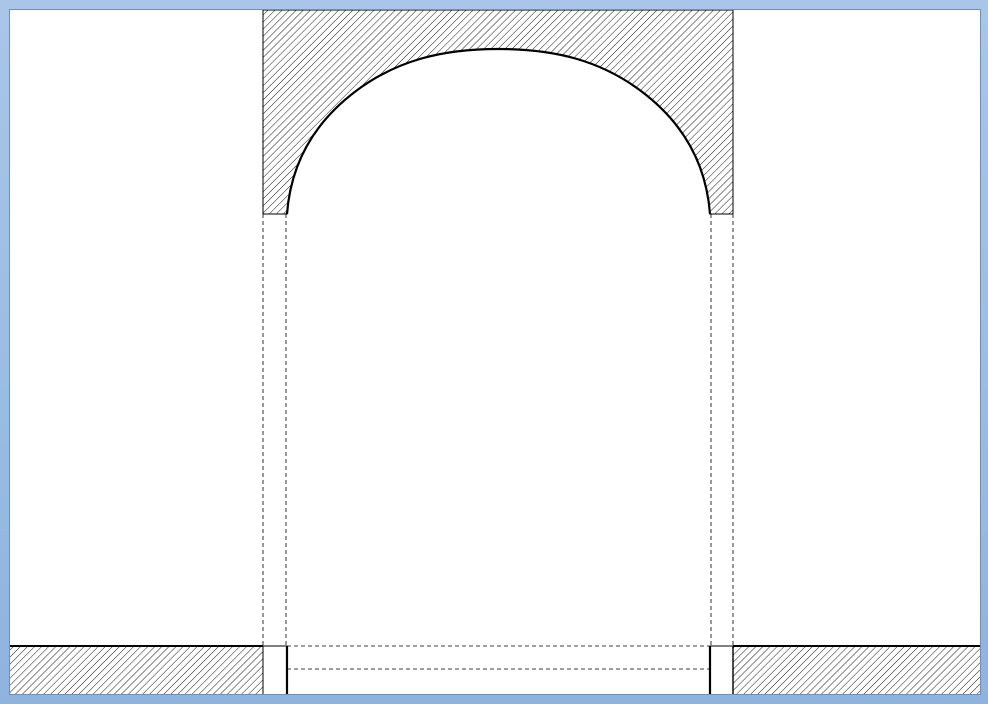 Image resolution: width=988 pixels, height=704 pixels. Describe the element at coordinates (276, 669) in the screenshot. I see `left-jamb` at that location.